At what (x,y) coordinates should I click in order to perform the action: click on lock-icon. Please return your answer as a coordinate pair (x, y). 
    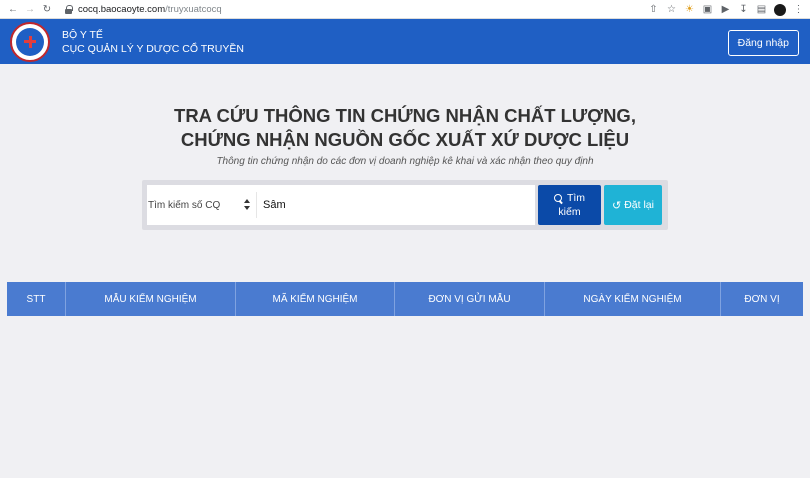
    Looking at the image, I should click on (69, 9).